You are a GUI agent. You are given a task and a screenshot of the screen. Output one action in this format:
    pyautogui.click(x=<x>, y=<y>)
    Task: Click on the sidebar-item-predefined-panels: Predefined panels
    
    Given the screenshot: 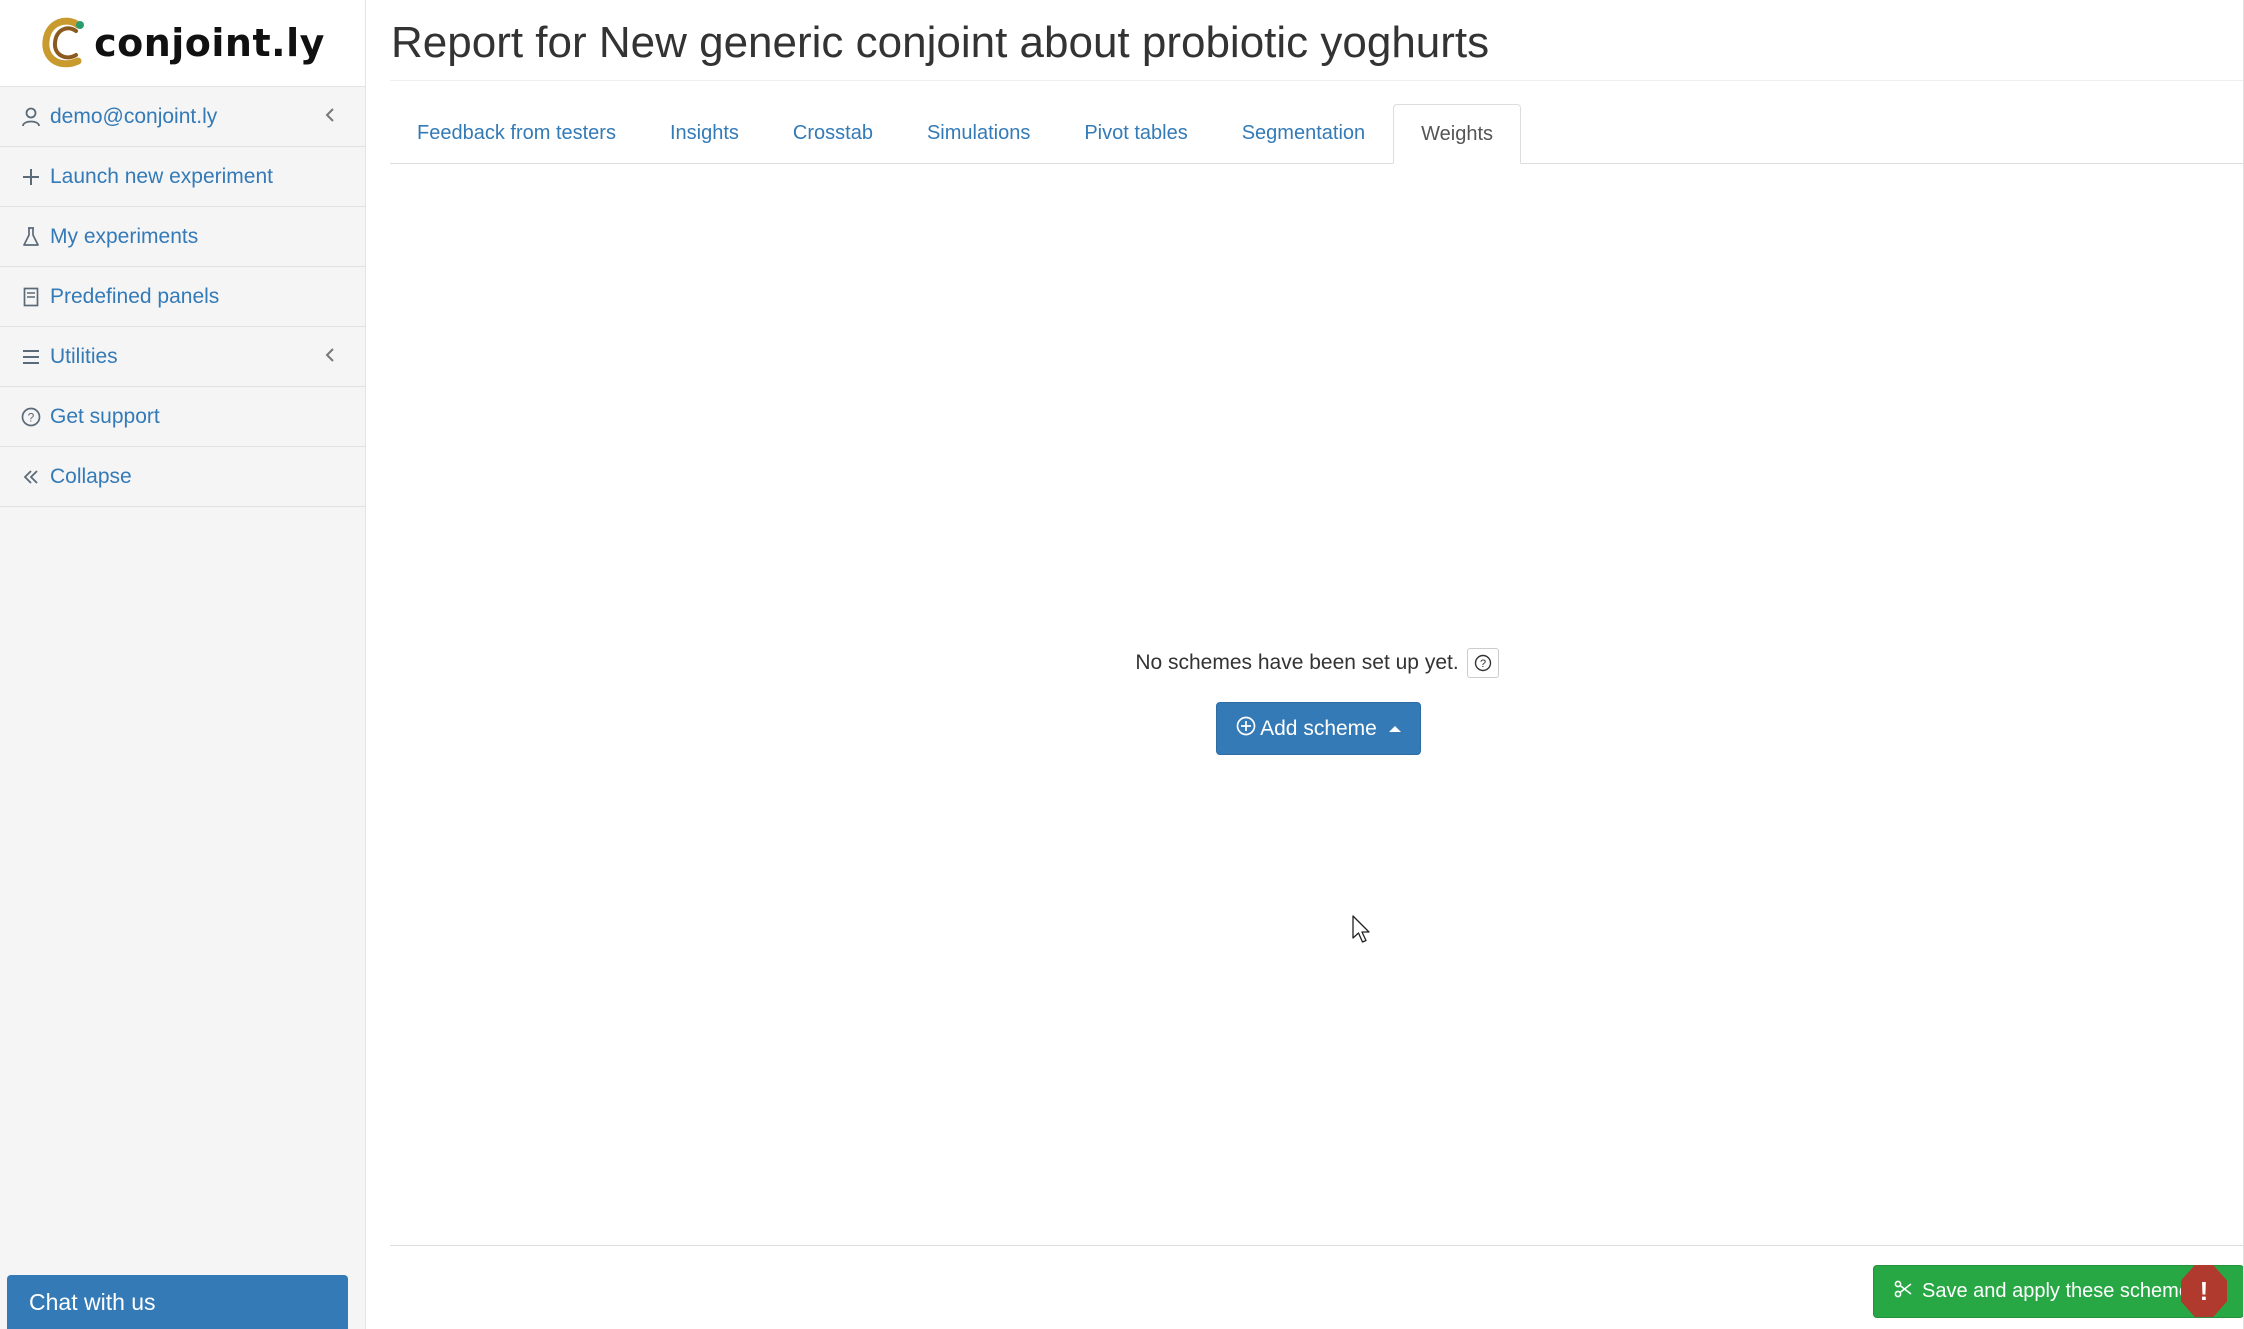 What is the action you would take?
    pyautogui.click(x=182, y=297)
    